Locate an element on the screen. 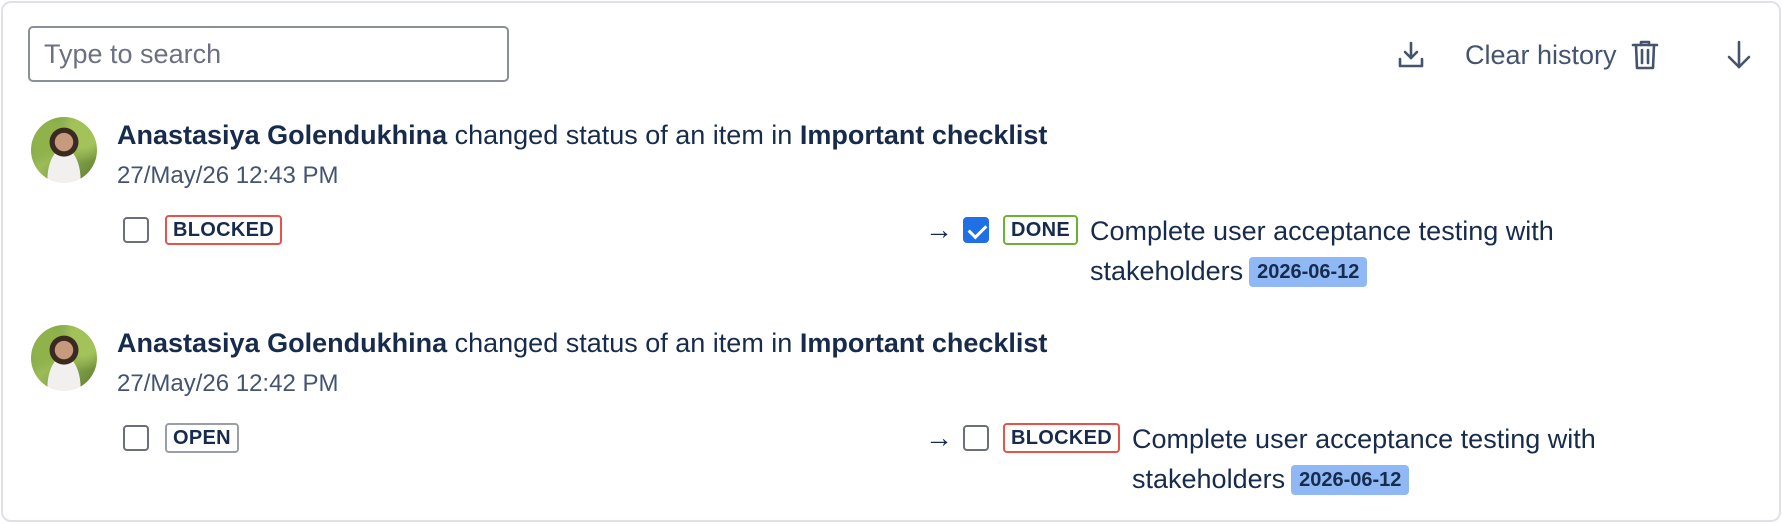  arrow-down-icon is located at coordinates (1739, 55).